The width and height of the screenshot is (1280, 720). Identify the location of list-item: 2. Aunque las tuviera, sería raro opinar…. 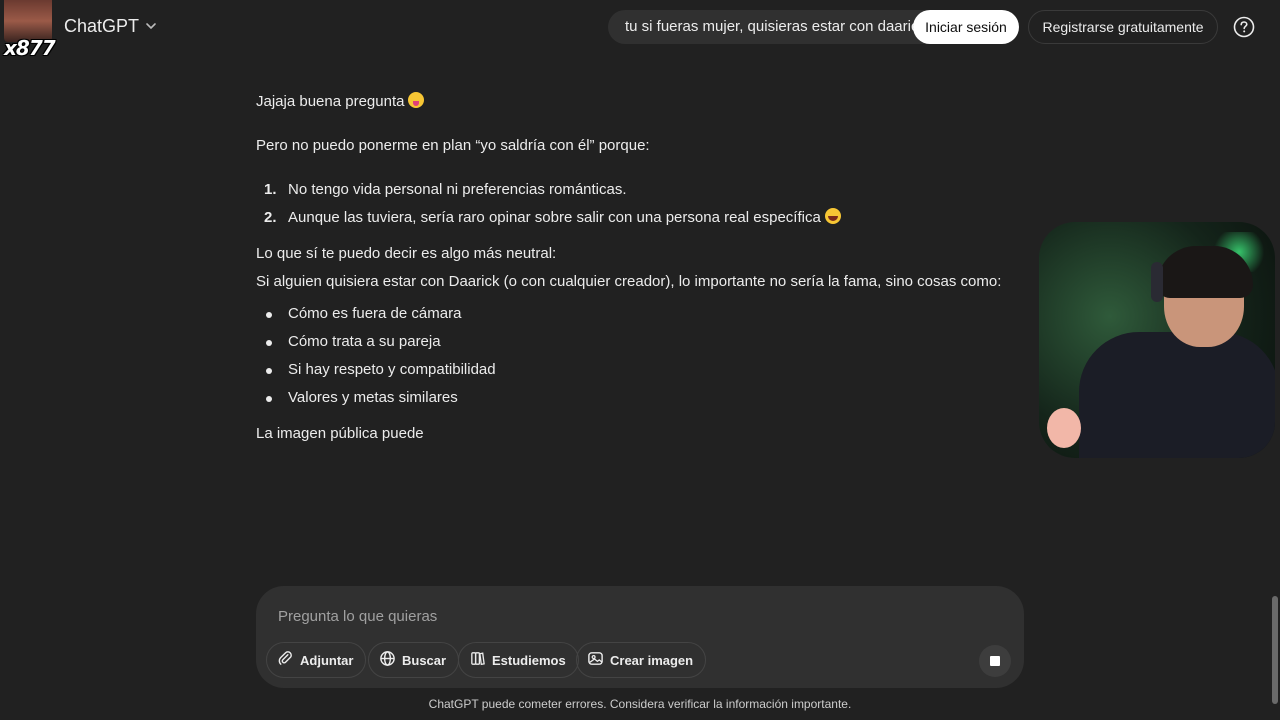
(636, 218).